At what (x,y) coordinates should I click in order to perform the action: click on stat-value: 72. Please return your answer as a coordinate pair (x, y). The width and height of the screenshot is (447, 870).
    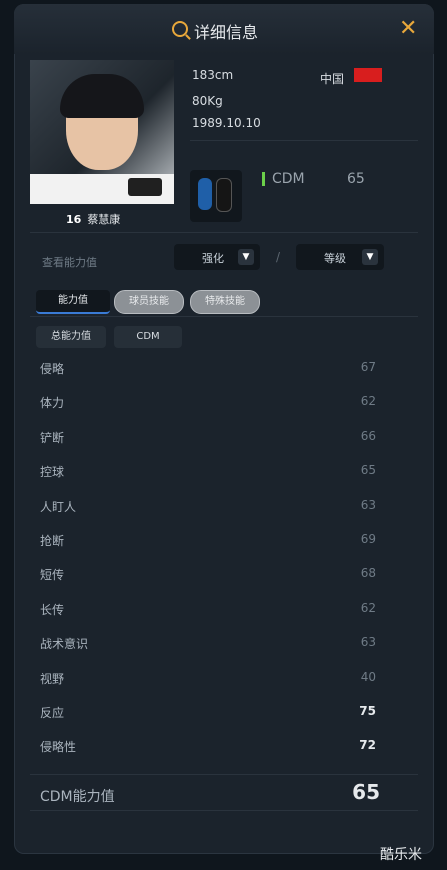
    Looking at the image, I should click on (367, 745).